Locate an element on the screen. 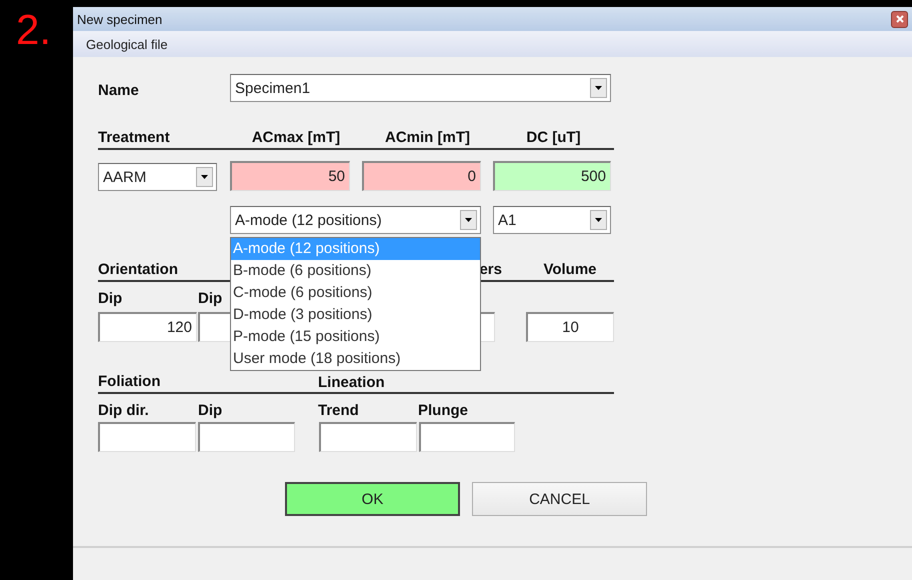 This screenshot has height=580, width=912. section-header: Foliation is located at coordinates (129, 381).